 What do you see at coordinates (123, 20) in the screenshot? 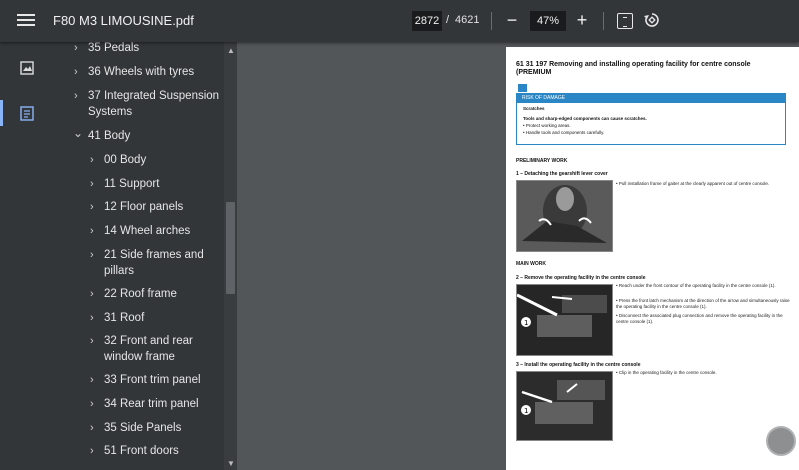
I see `document-title: F80 M3 LIMOUSINE.pdf` at bounding box center [123, 20].